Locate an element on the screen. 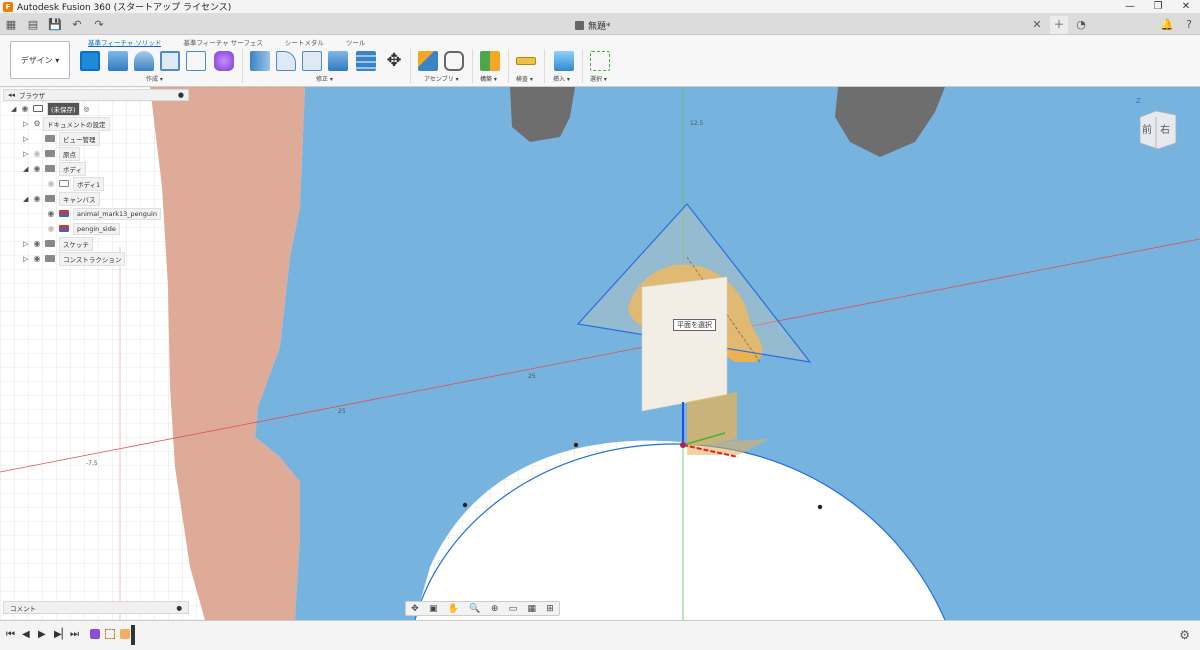 The image size is (1200, 650). timeline-marker is located at coordinates (133, 635).